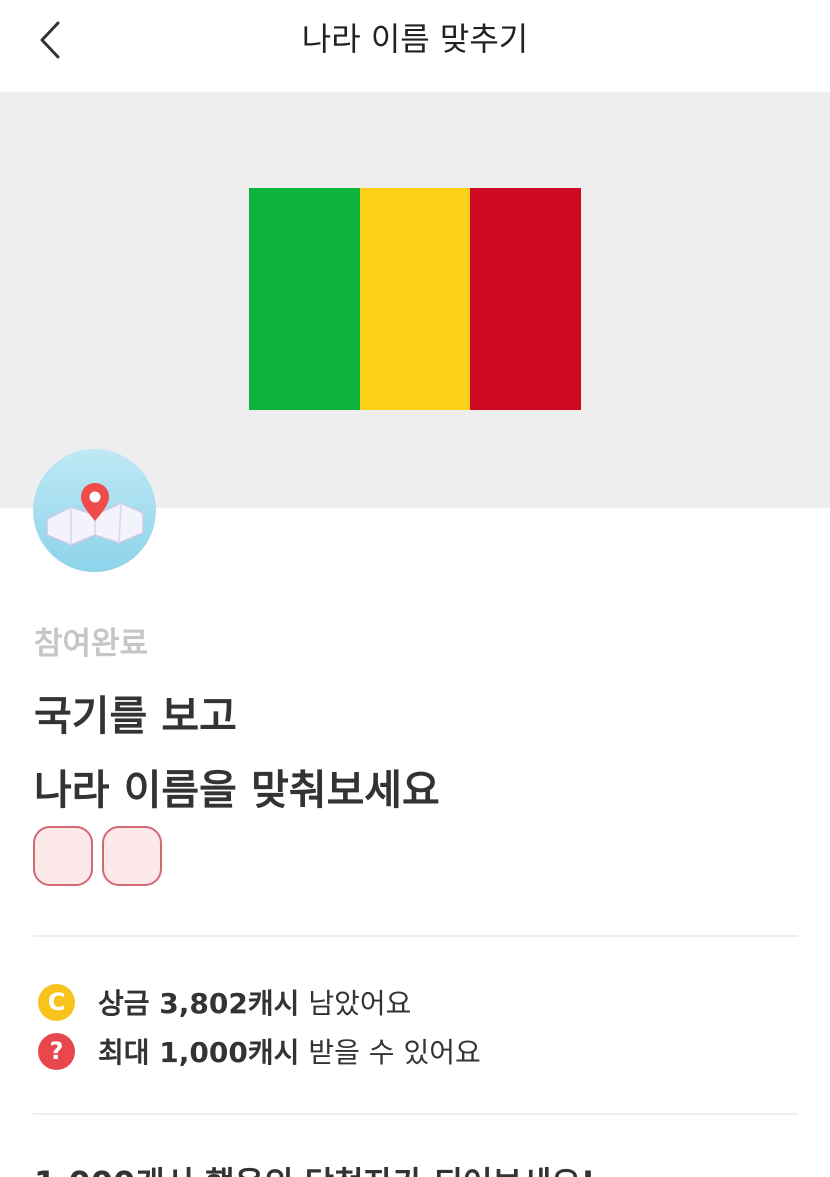  I want to click on country-flag, so click(415, 299).